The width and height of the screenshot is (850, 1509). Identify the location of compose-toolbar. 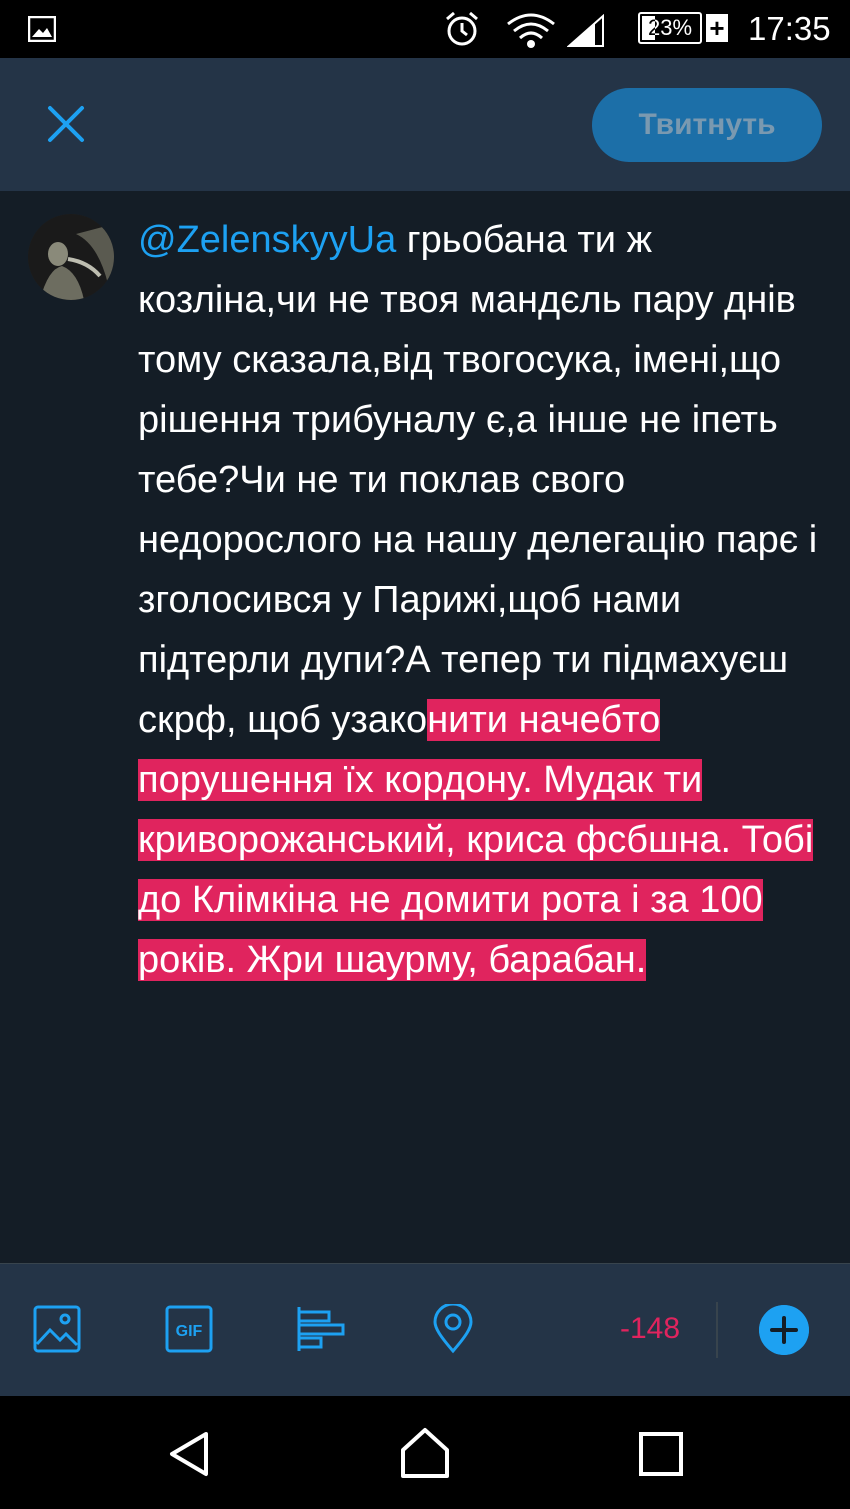
(425, 1329).